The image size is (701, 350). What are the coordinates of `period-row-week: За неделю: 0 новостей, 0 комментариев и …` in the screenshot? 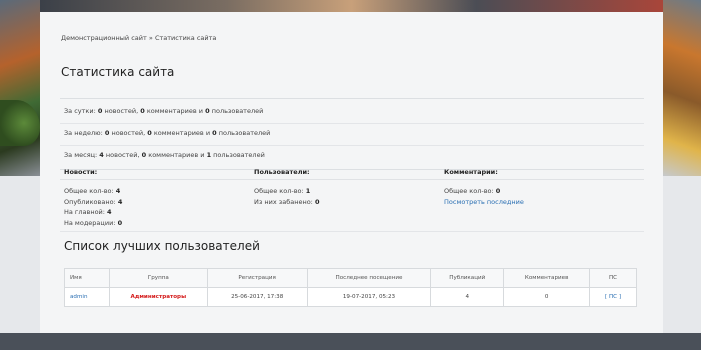 It's located at (167, 133).